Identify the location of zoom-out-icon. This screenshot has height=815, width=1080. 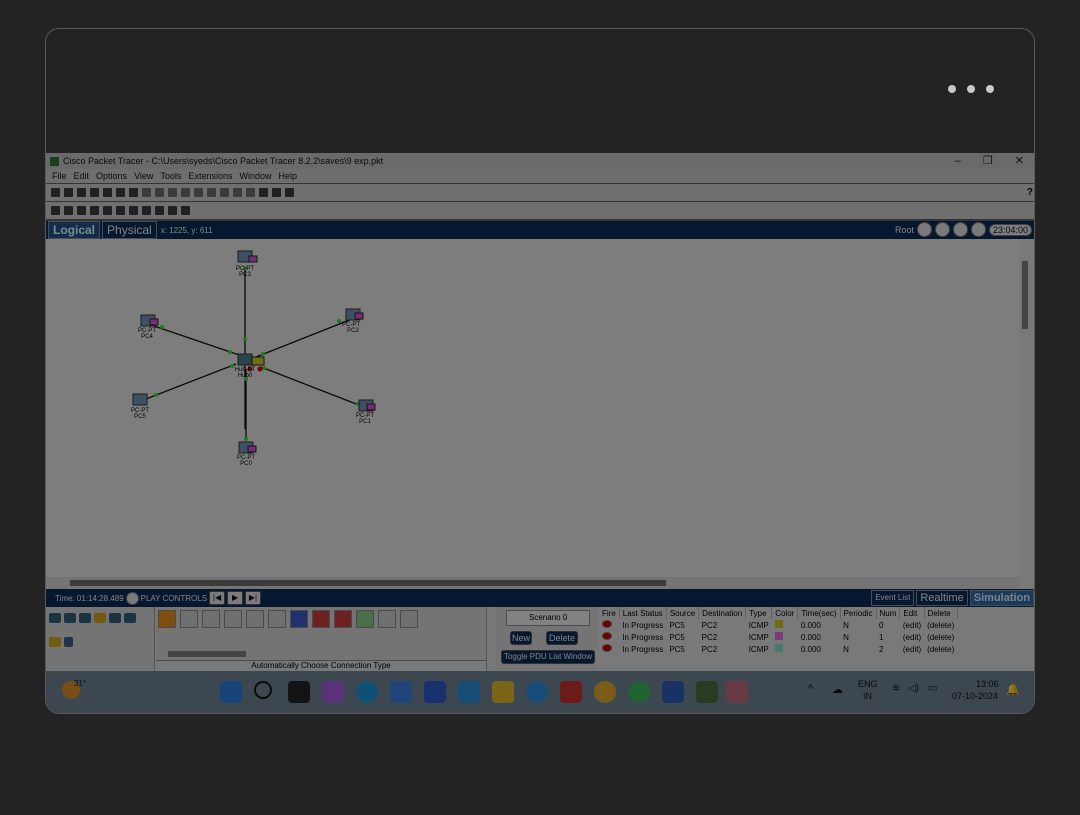
(224, 192).